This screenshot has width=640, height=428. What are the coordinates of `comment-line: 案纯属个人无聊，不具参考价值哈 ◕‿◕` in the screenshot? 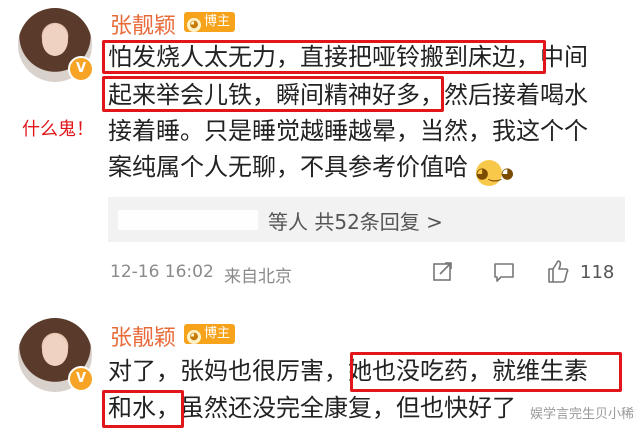 It's located at (311, 169).